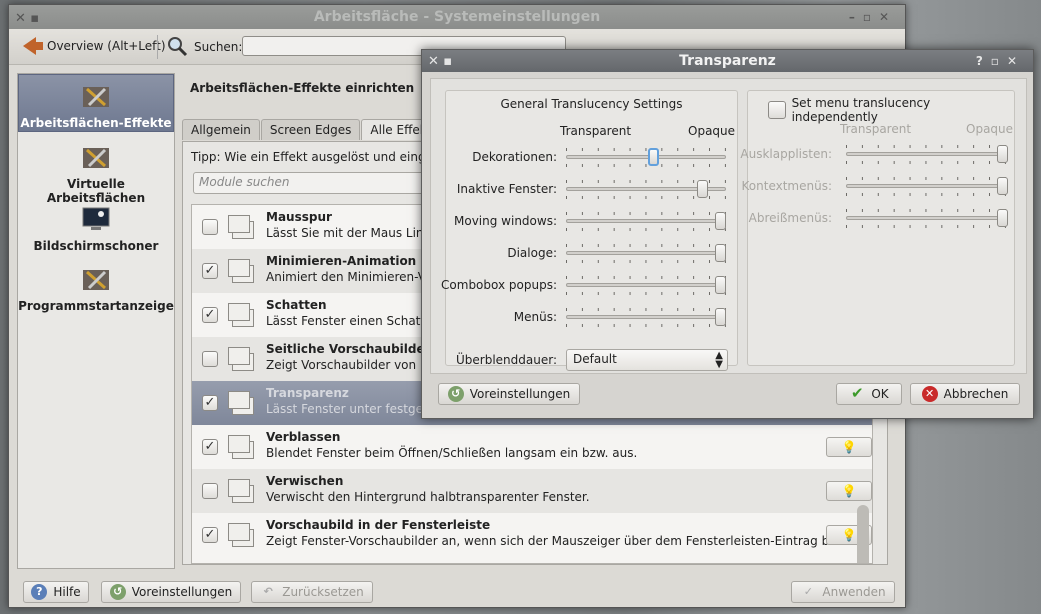 This screenshot has width=1041, height=614. I want to click on sidebar-item-label: Bildschirmschoner, so click(96, 246).